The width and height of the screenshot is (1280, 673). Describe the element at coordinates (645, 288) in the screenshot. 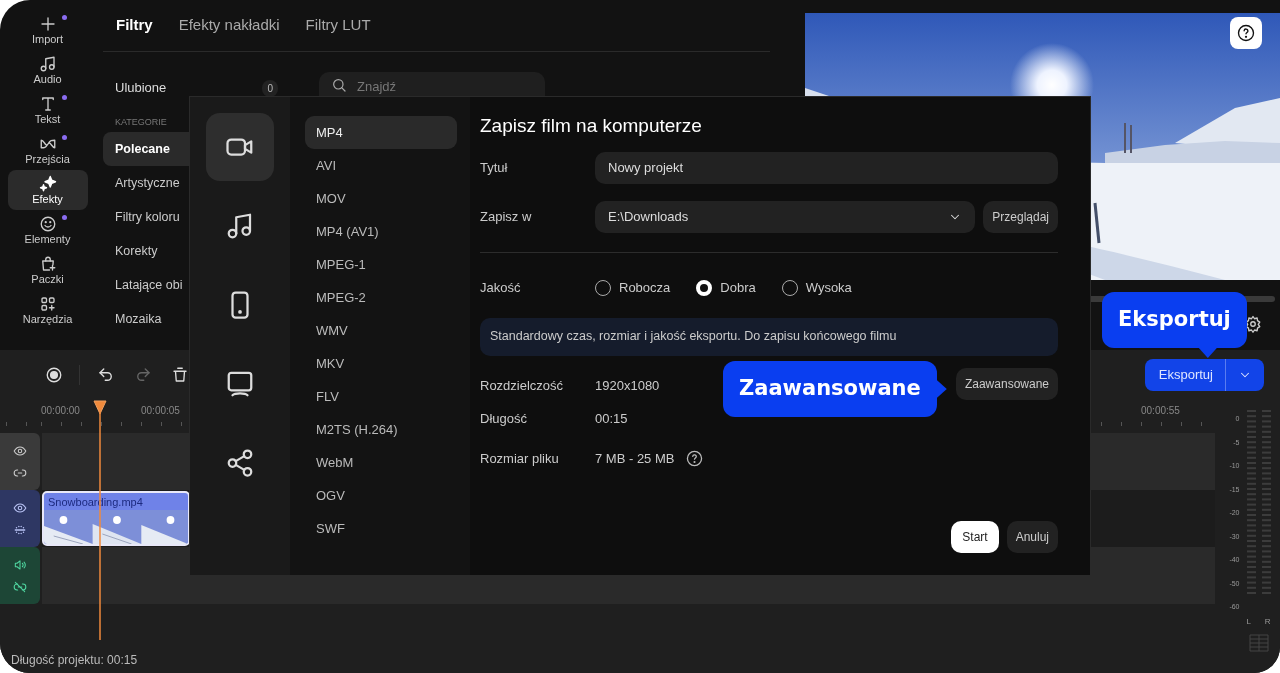

I see `radio-label: Robocza` at that location.